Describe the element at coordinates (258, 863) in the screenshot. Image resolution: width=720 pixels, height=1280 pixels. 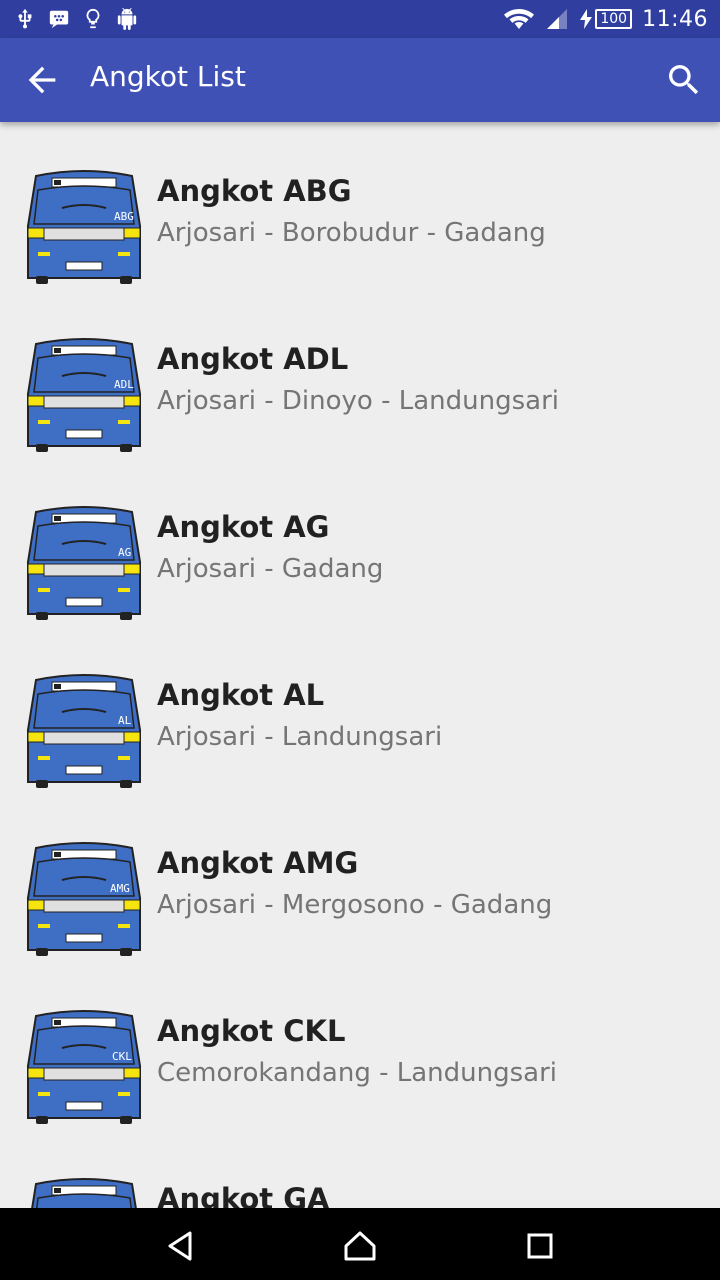
I see `angkot-name: Angkot AMG` at that location.